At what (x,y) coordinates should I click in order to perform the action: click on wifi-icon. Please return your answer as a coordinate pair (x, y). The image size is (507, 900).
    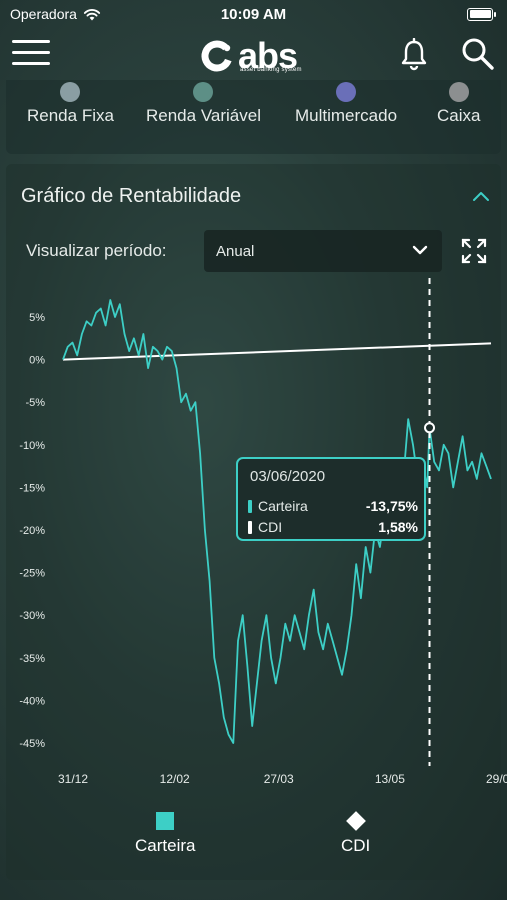
    Looking at the image, I should click on (92, 14).